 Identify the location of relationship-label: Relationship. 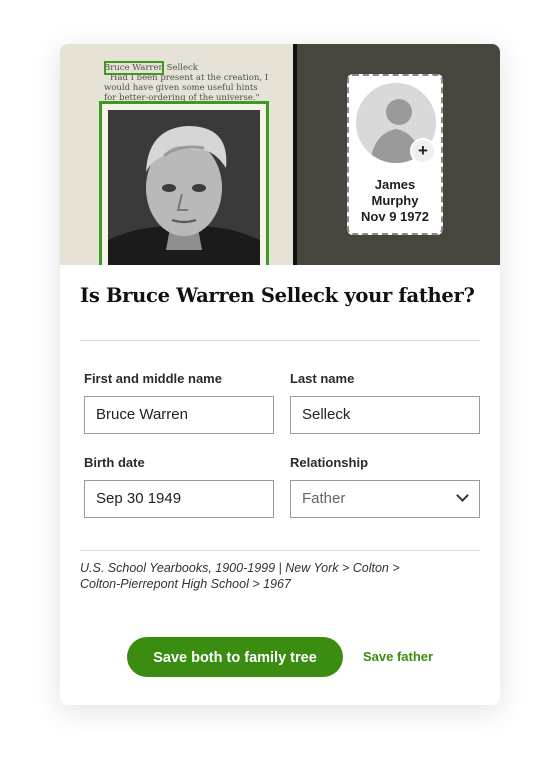
(329, 462).